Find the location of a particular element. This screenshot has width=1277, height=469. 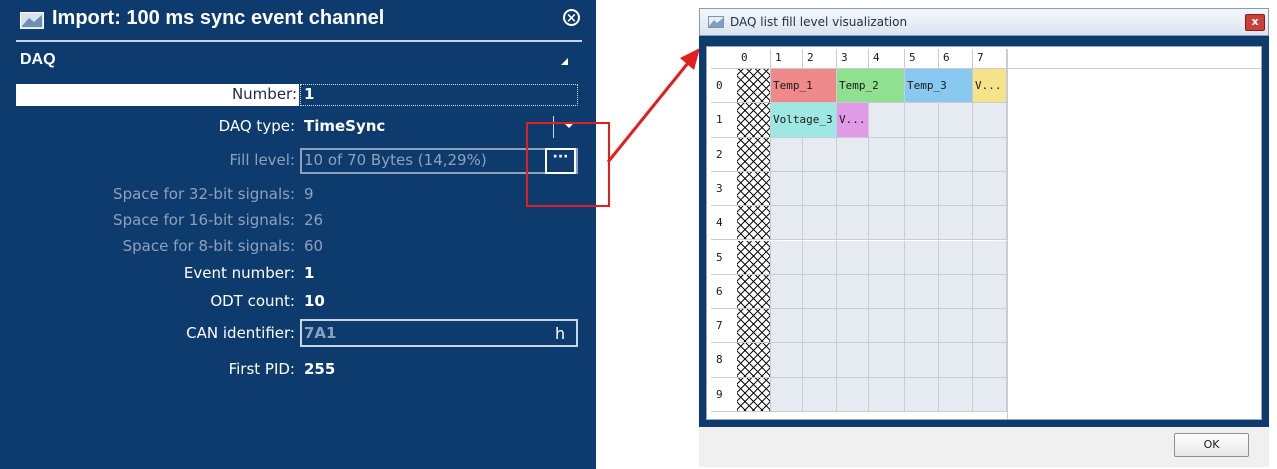

window-icon is located at coordinates (716, 22).